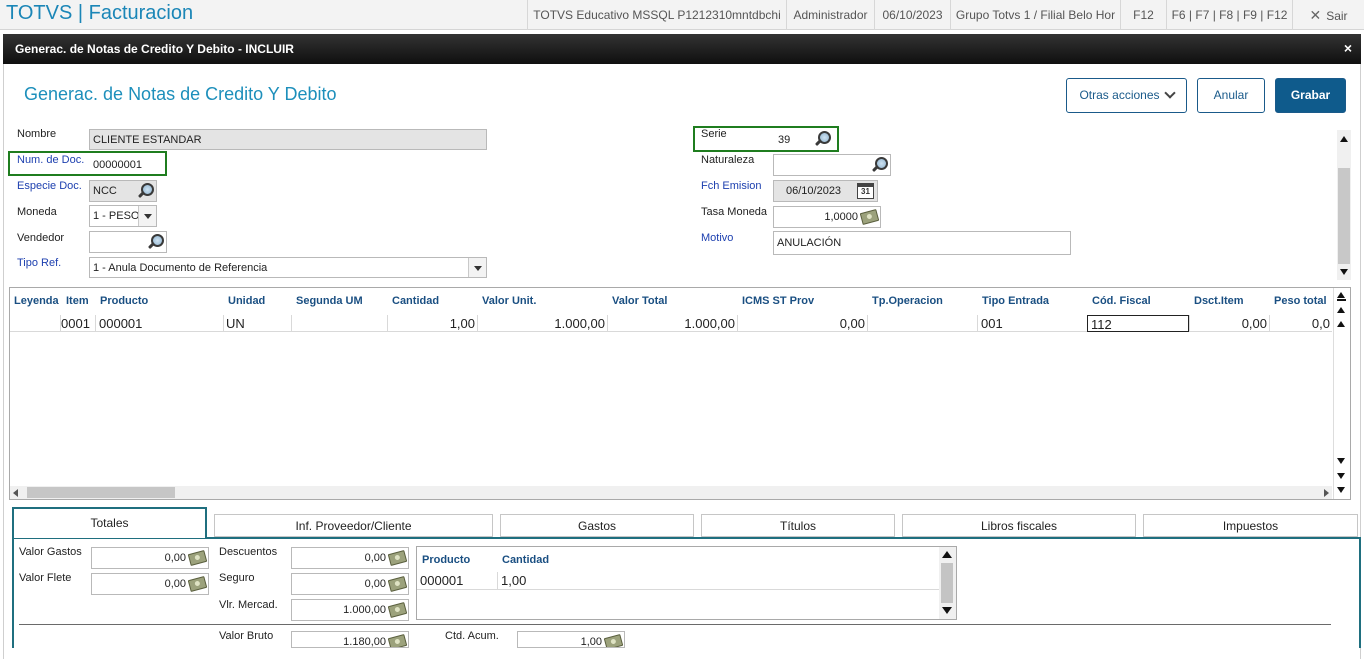 This screenshot has width=1364, height=659. Describe the element at coordinates (353, 525) in the screenshot. I see `tab-inf-proveedor-cliente: Inf. Proveedor/Cliente` at that location.